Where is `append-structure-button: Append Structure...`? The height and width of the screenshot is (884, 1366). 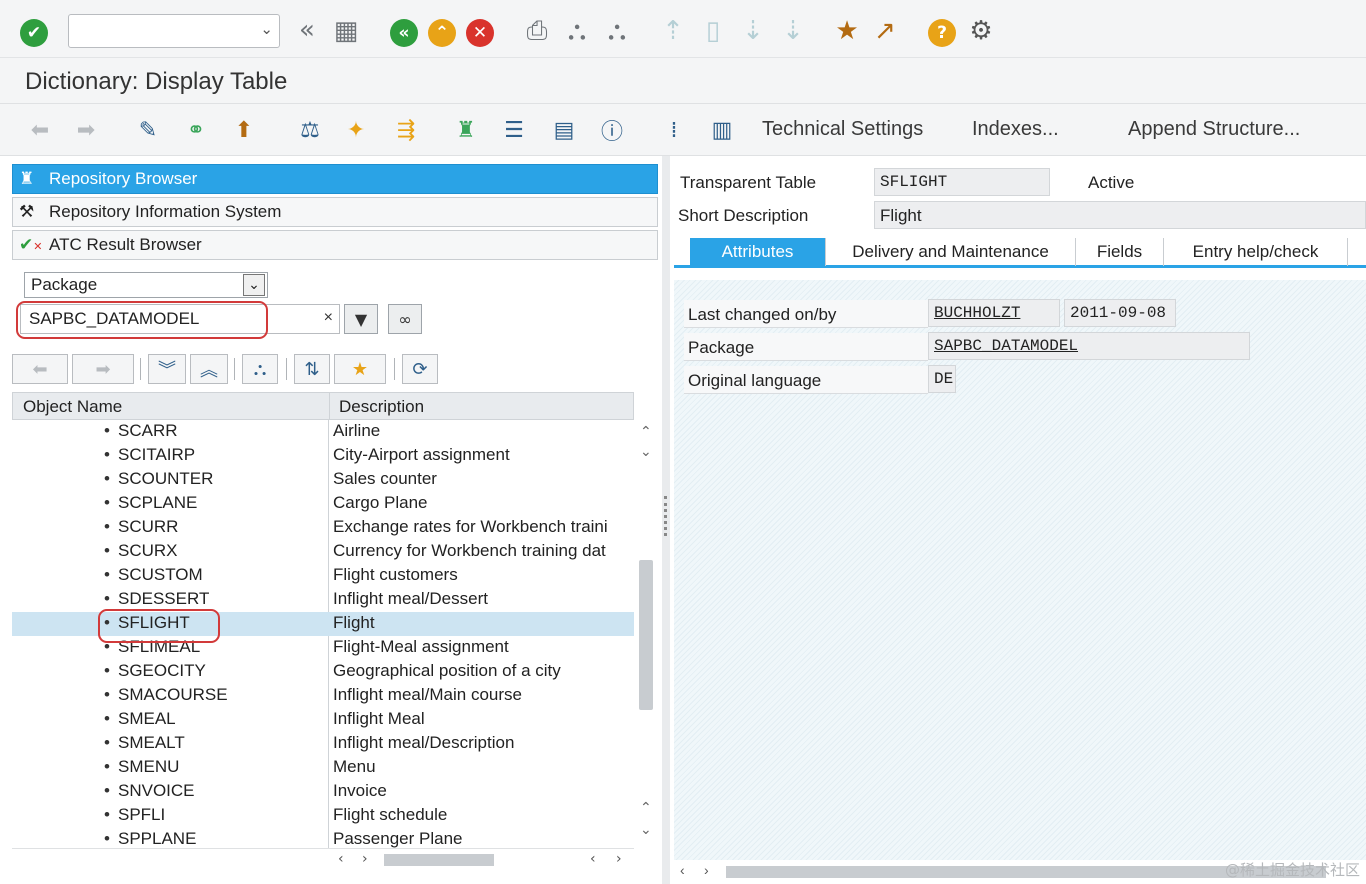 append-structure-button: Append Structure... is located at coordinates (1214, 129).